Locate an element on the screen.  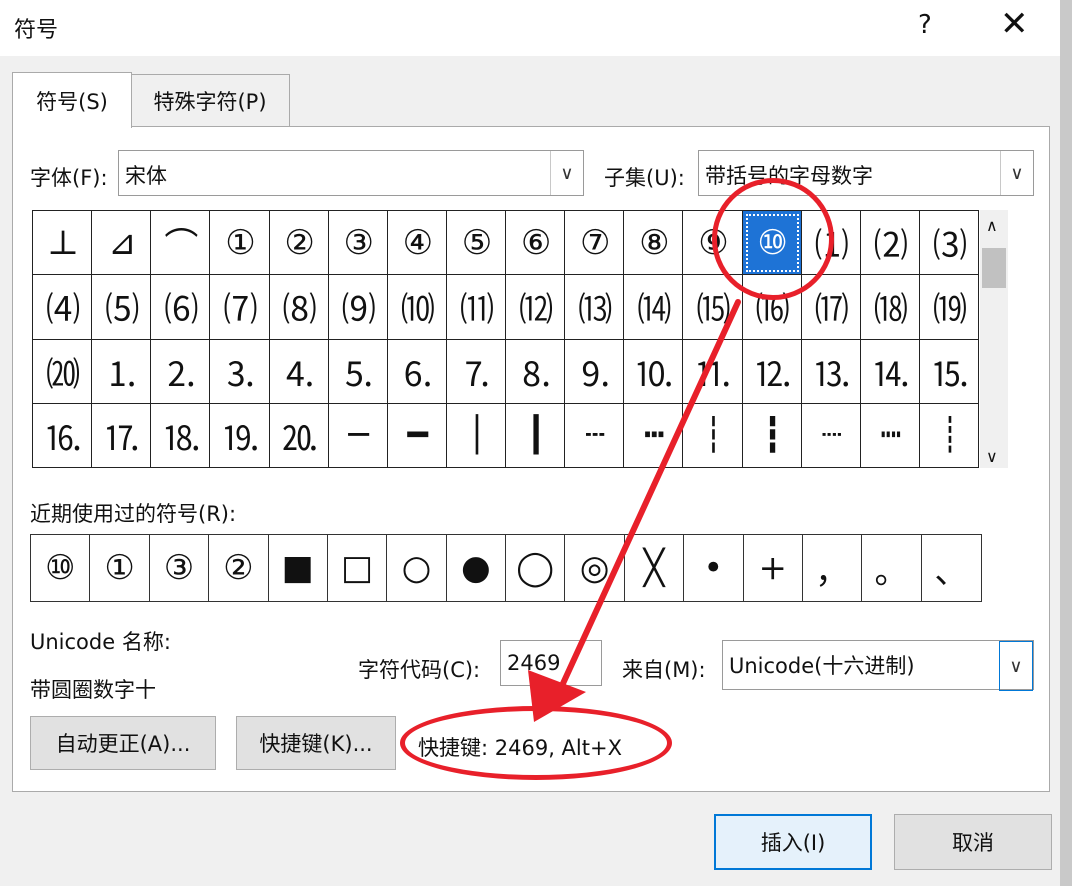
tab-symbols: 符号(S) is located at coordinates (72, 100).